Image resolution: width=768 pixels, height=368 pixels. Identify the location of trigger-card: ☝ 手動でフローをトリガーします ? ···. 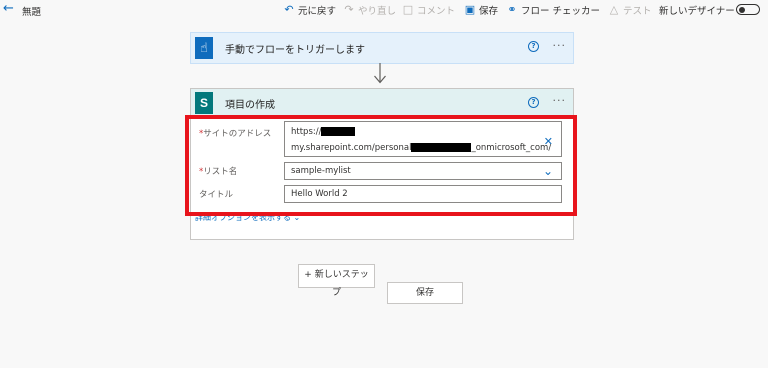
(382, 48).